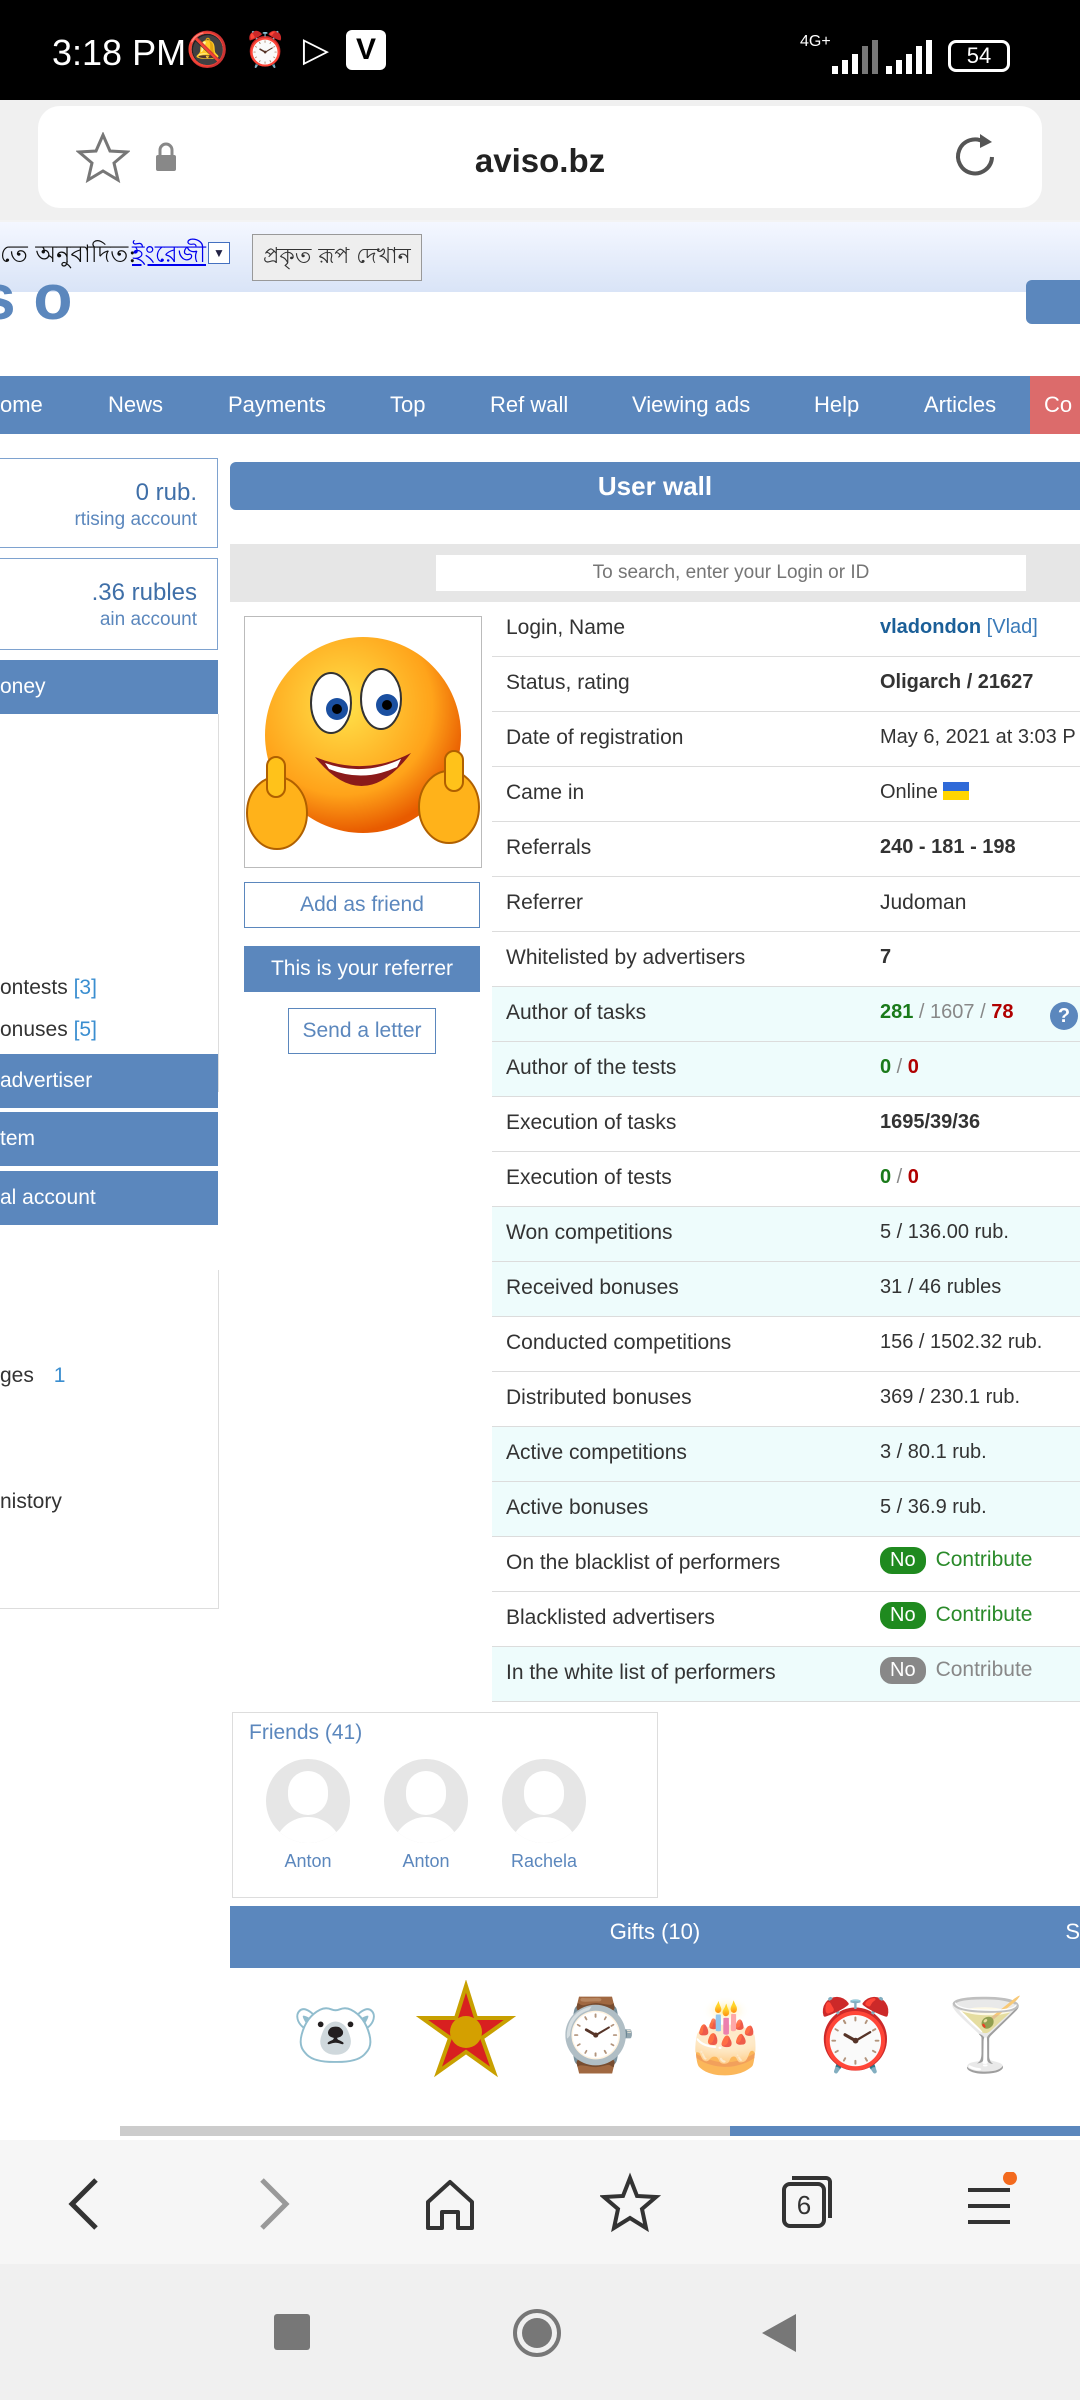 The height and width of the screenshot is (2400, 1080). I want to click on sidebar-history: nistory, so click(31, 1502).